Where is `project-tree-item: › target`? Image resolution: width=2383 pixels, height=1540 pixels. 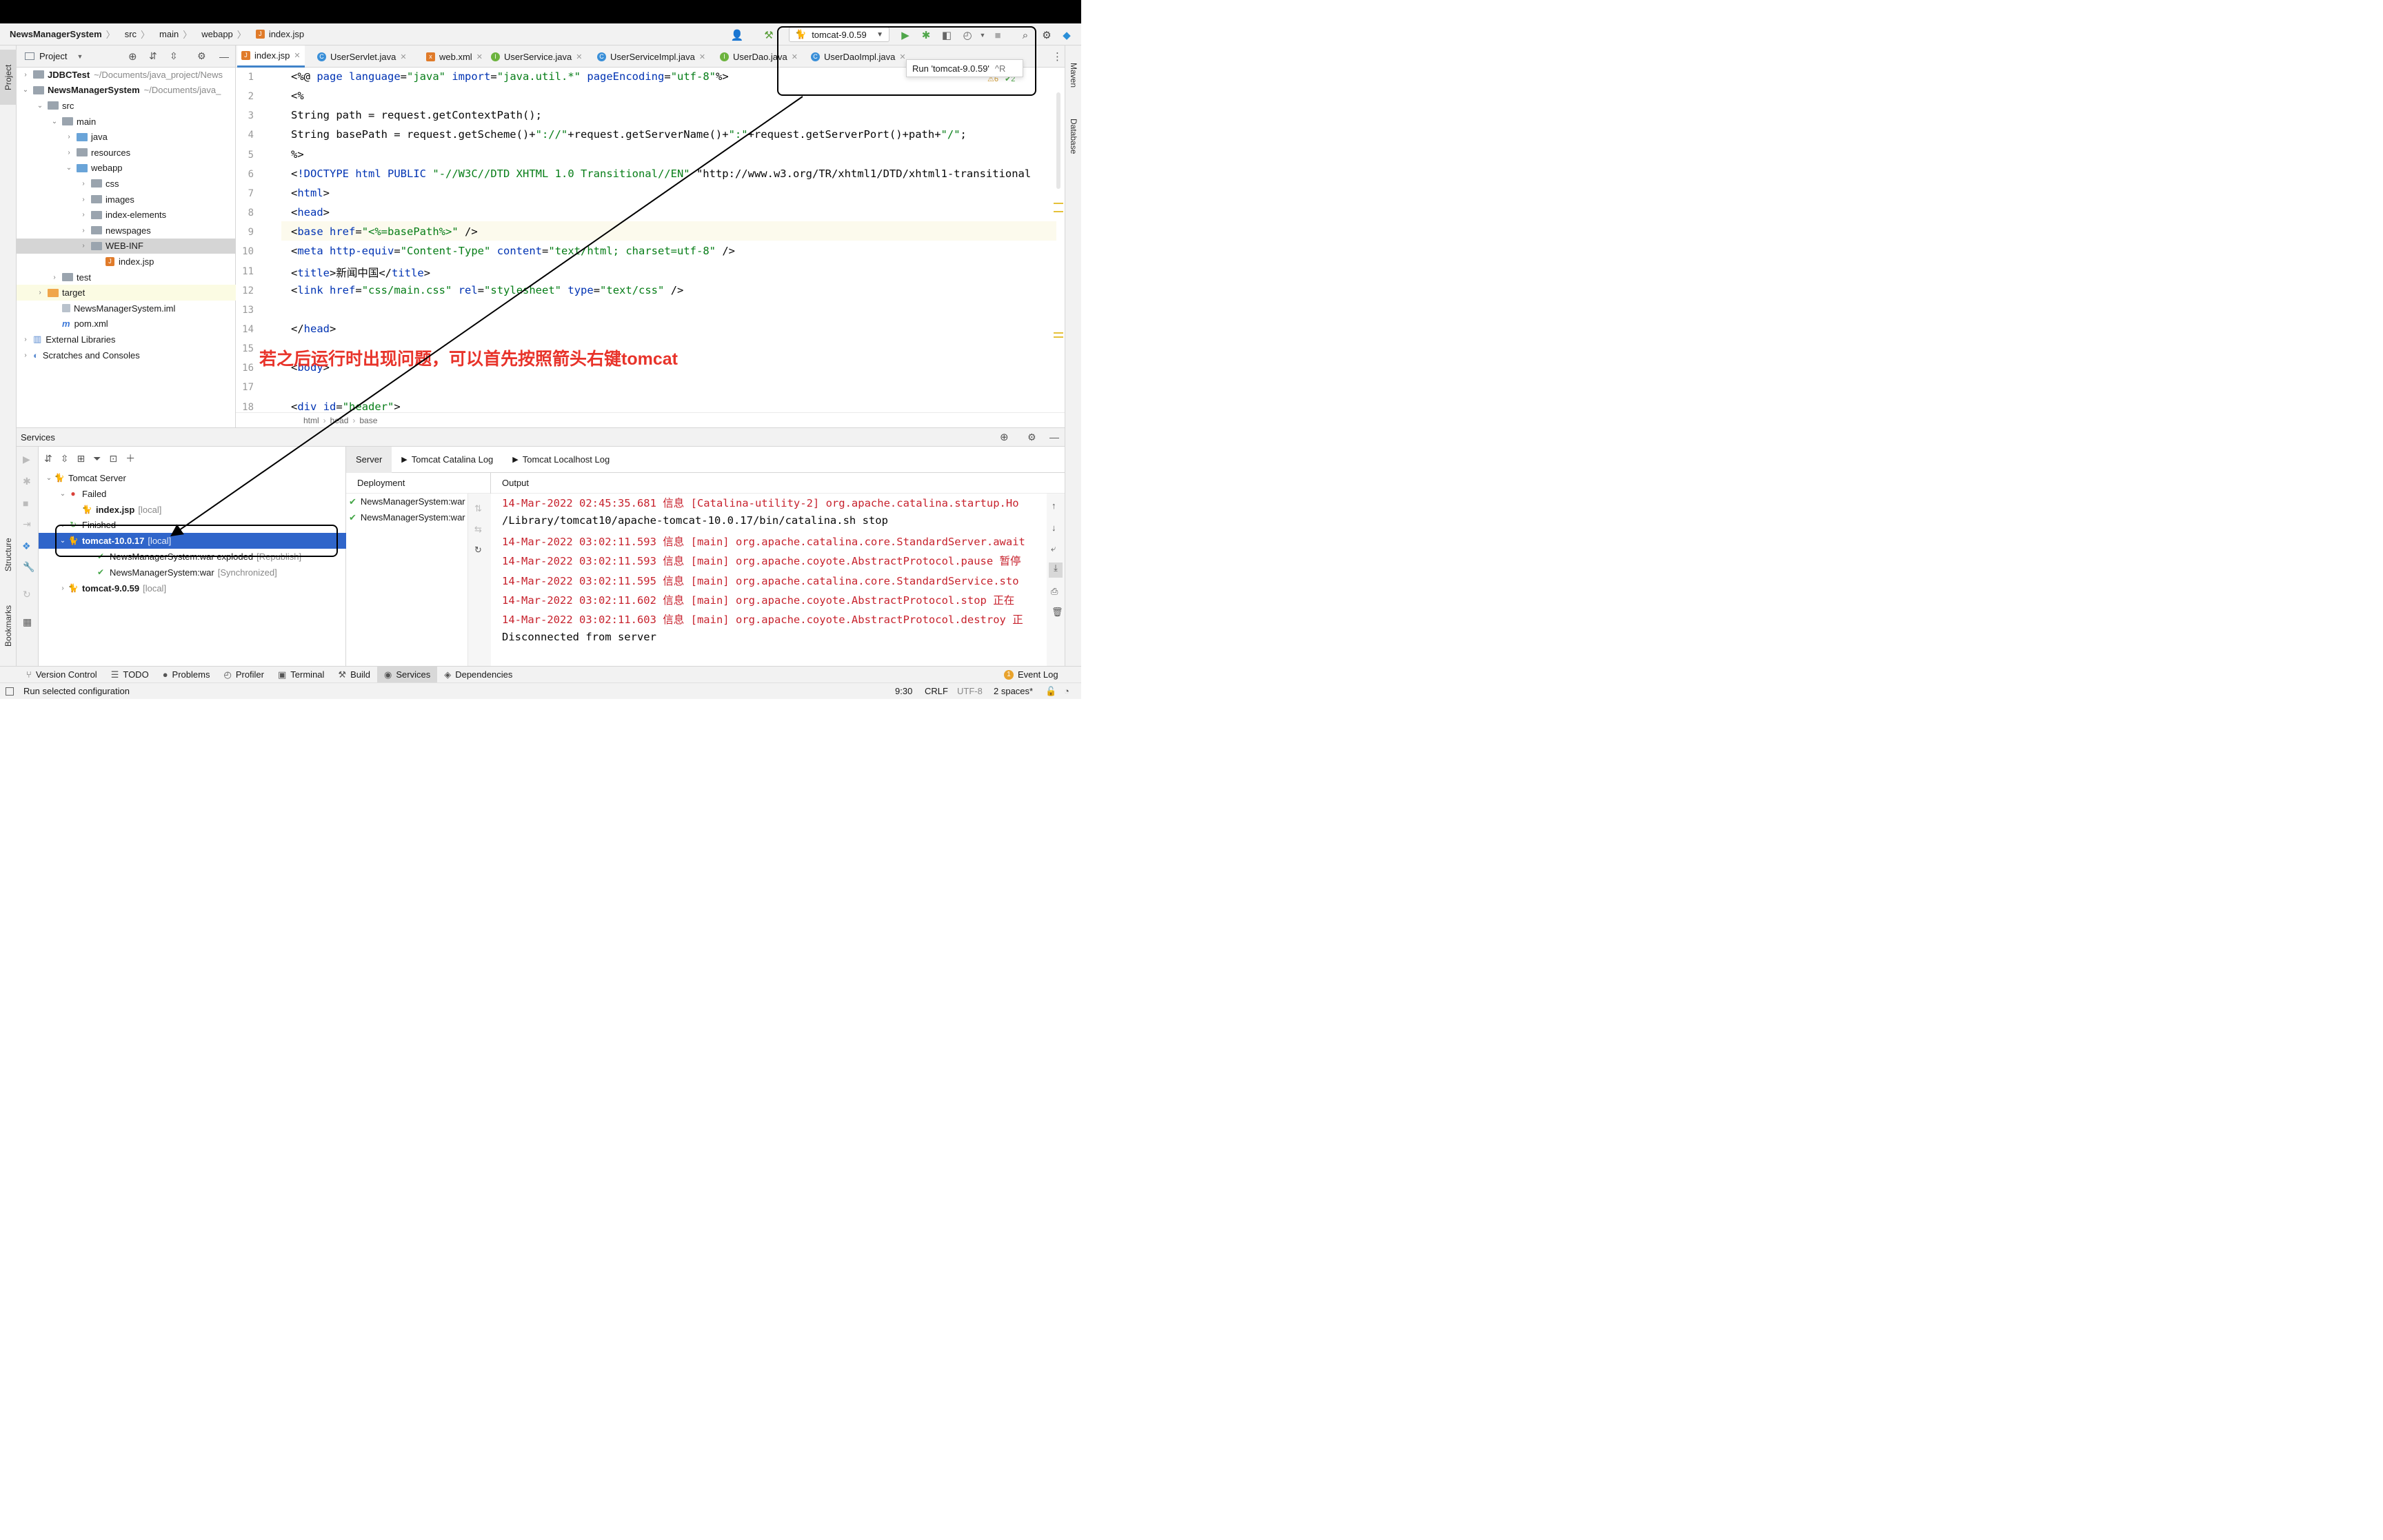 project-tree-item: › target is located at coordinates (126, 293).